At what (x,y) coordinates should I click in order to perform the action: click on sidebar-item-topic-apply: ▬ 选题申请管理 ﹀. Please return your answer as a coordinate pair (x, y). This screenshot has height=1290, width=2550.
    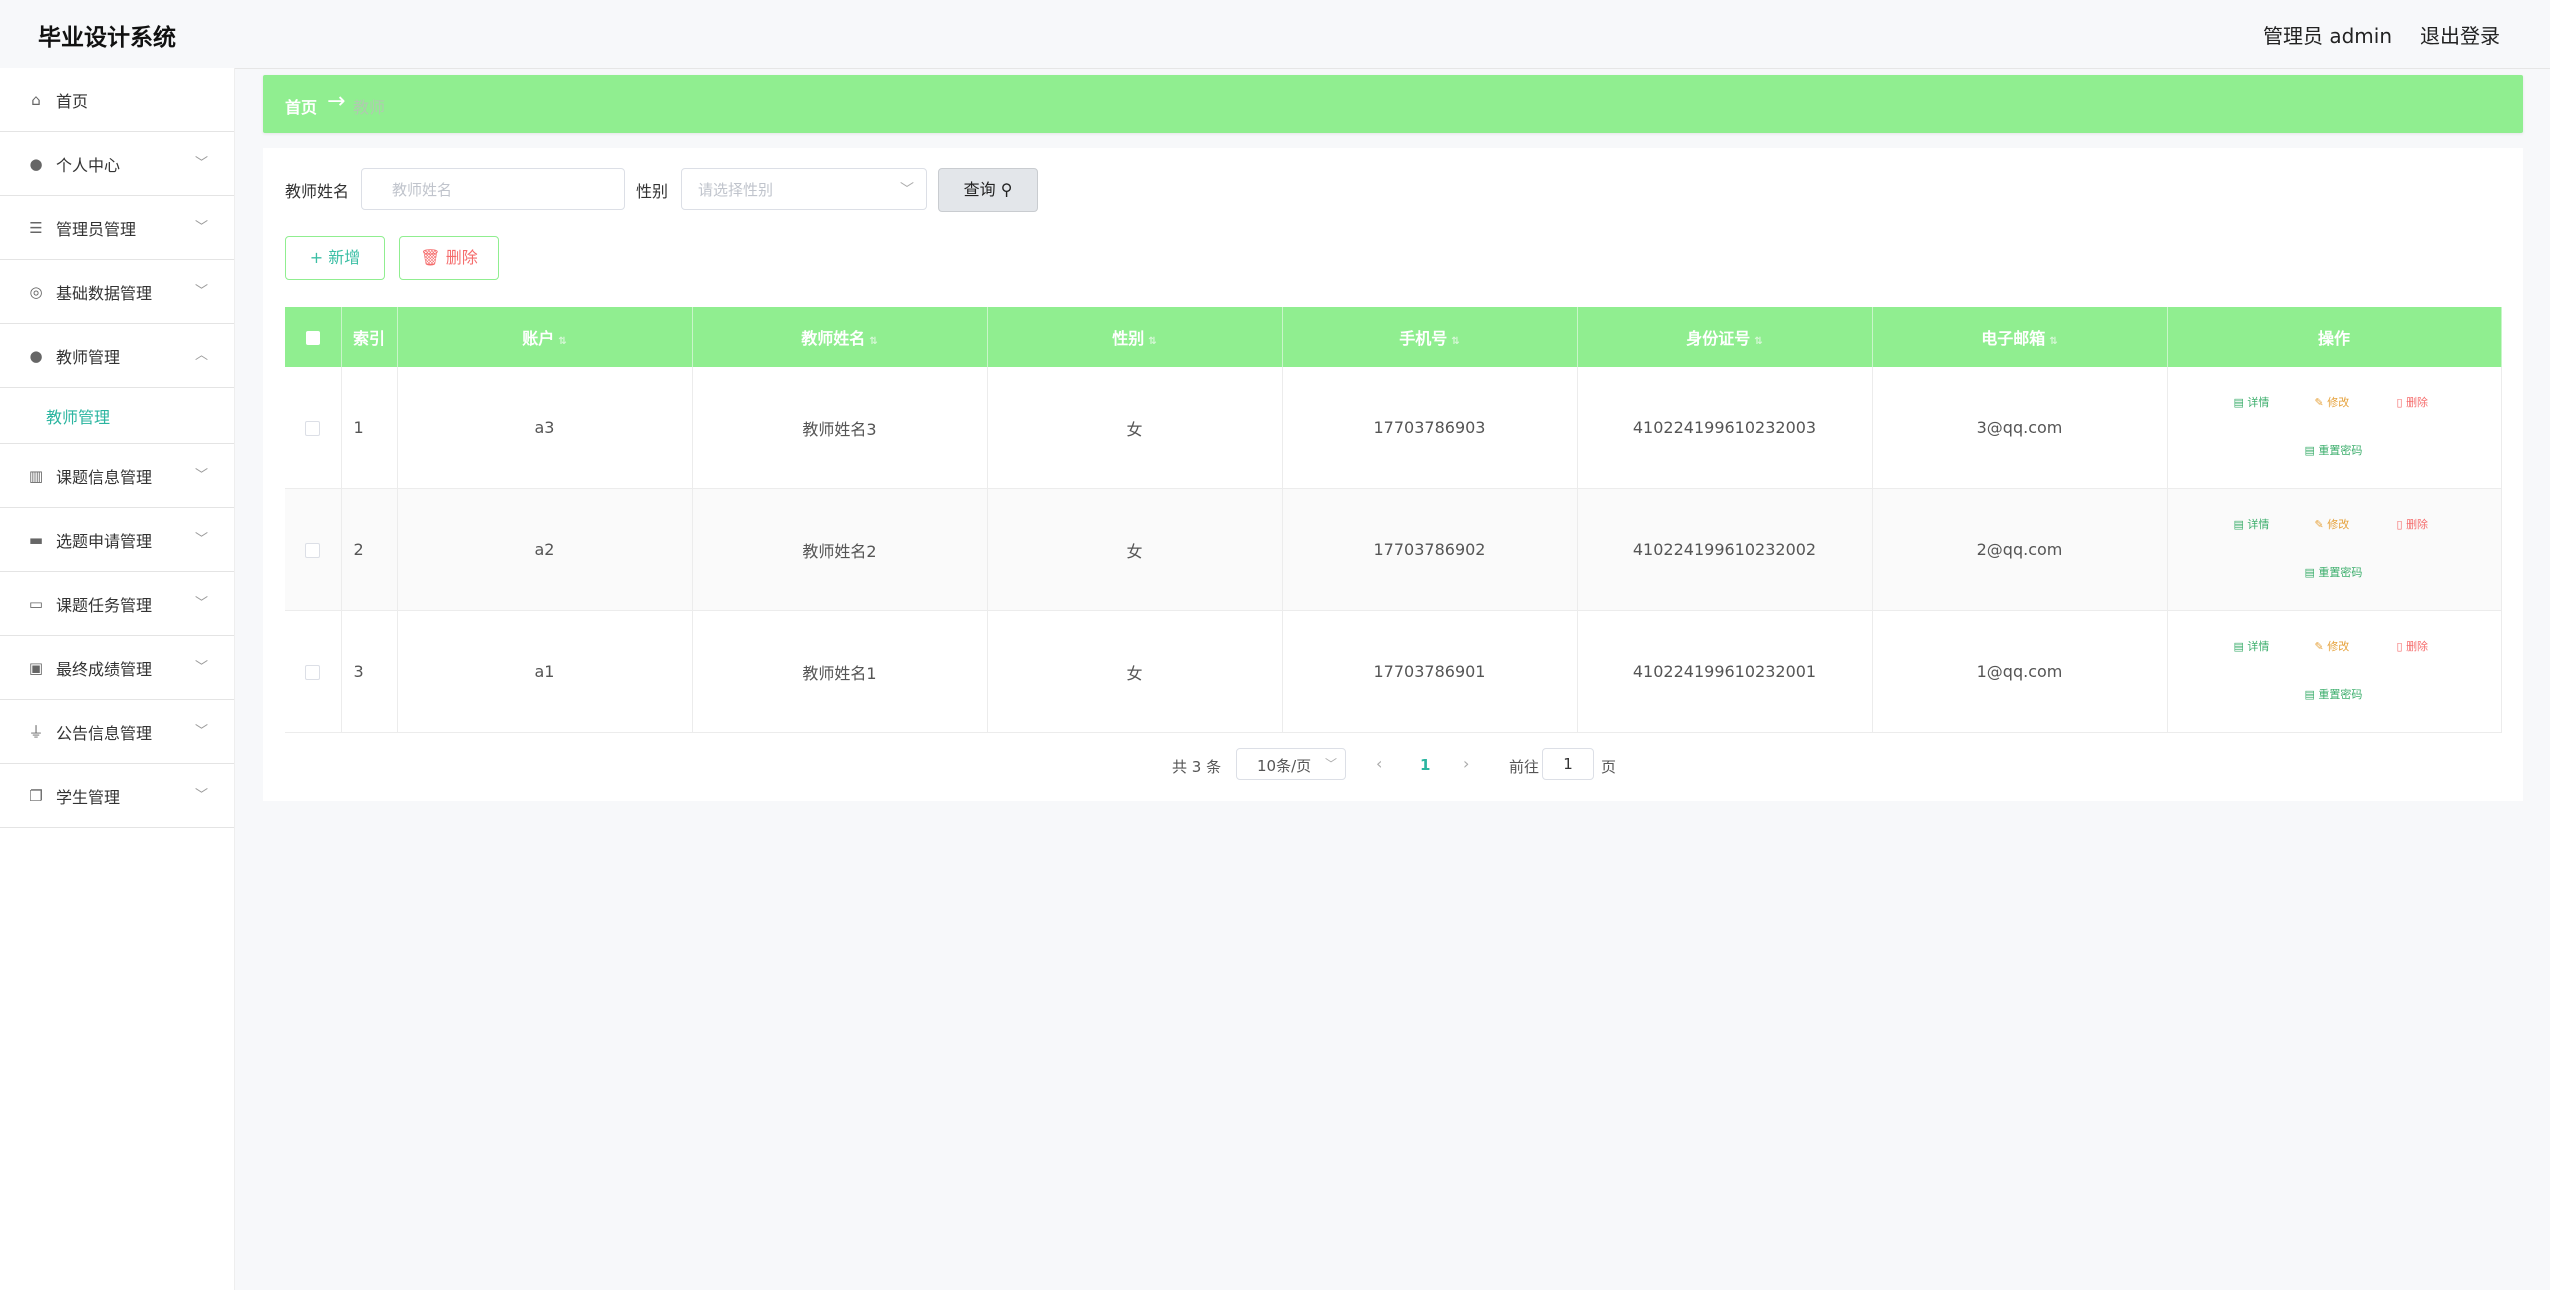
    Looking at the image, I should click on (117, 540).